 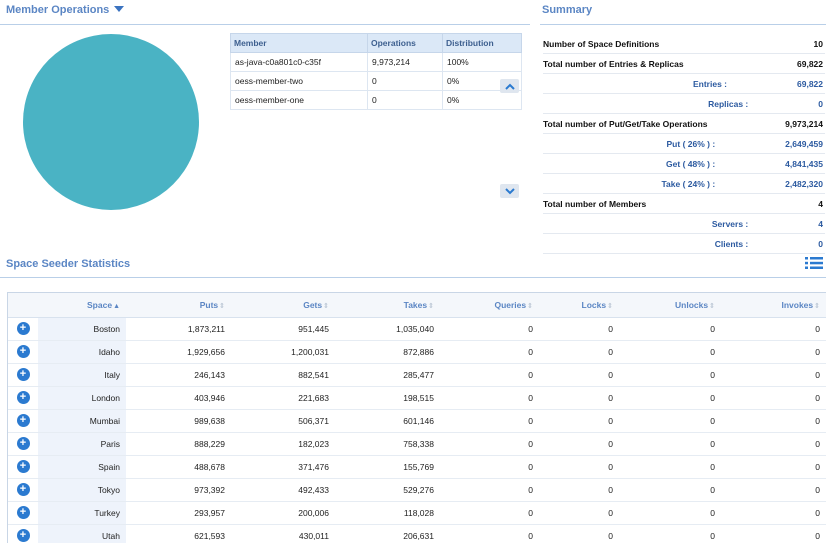 What do you see at coordinates (417, 421) in the screenshot?
I see `table-row: + Mumbai 989,638 506,371 601,146 0 0 0 0` at bounding box center [417, 421].